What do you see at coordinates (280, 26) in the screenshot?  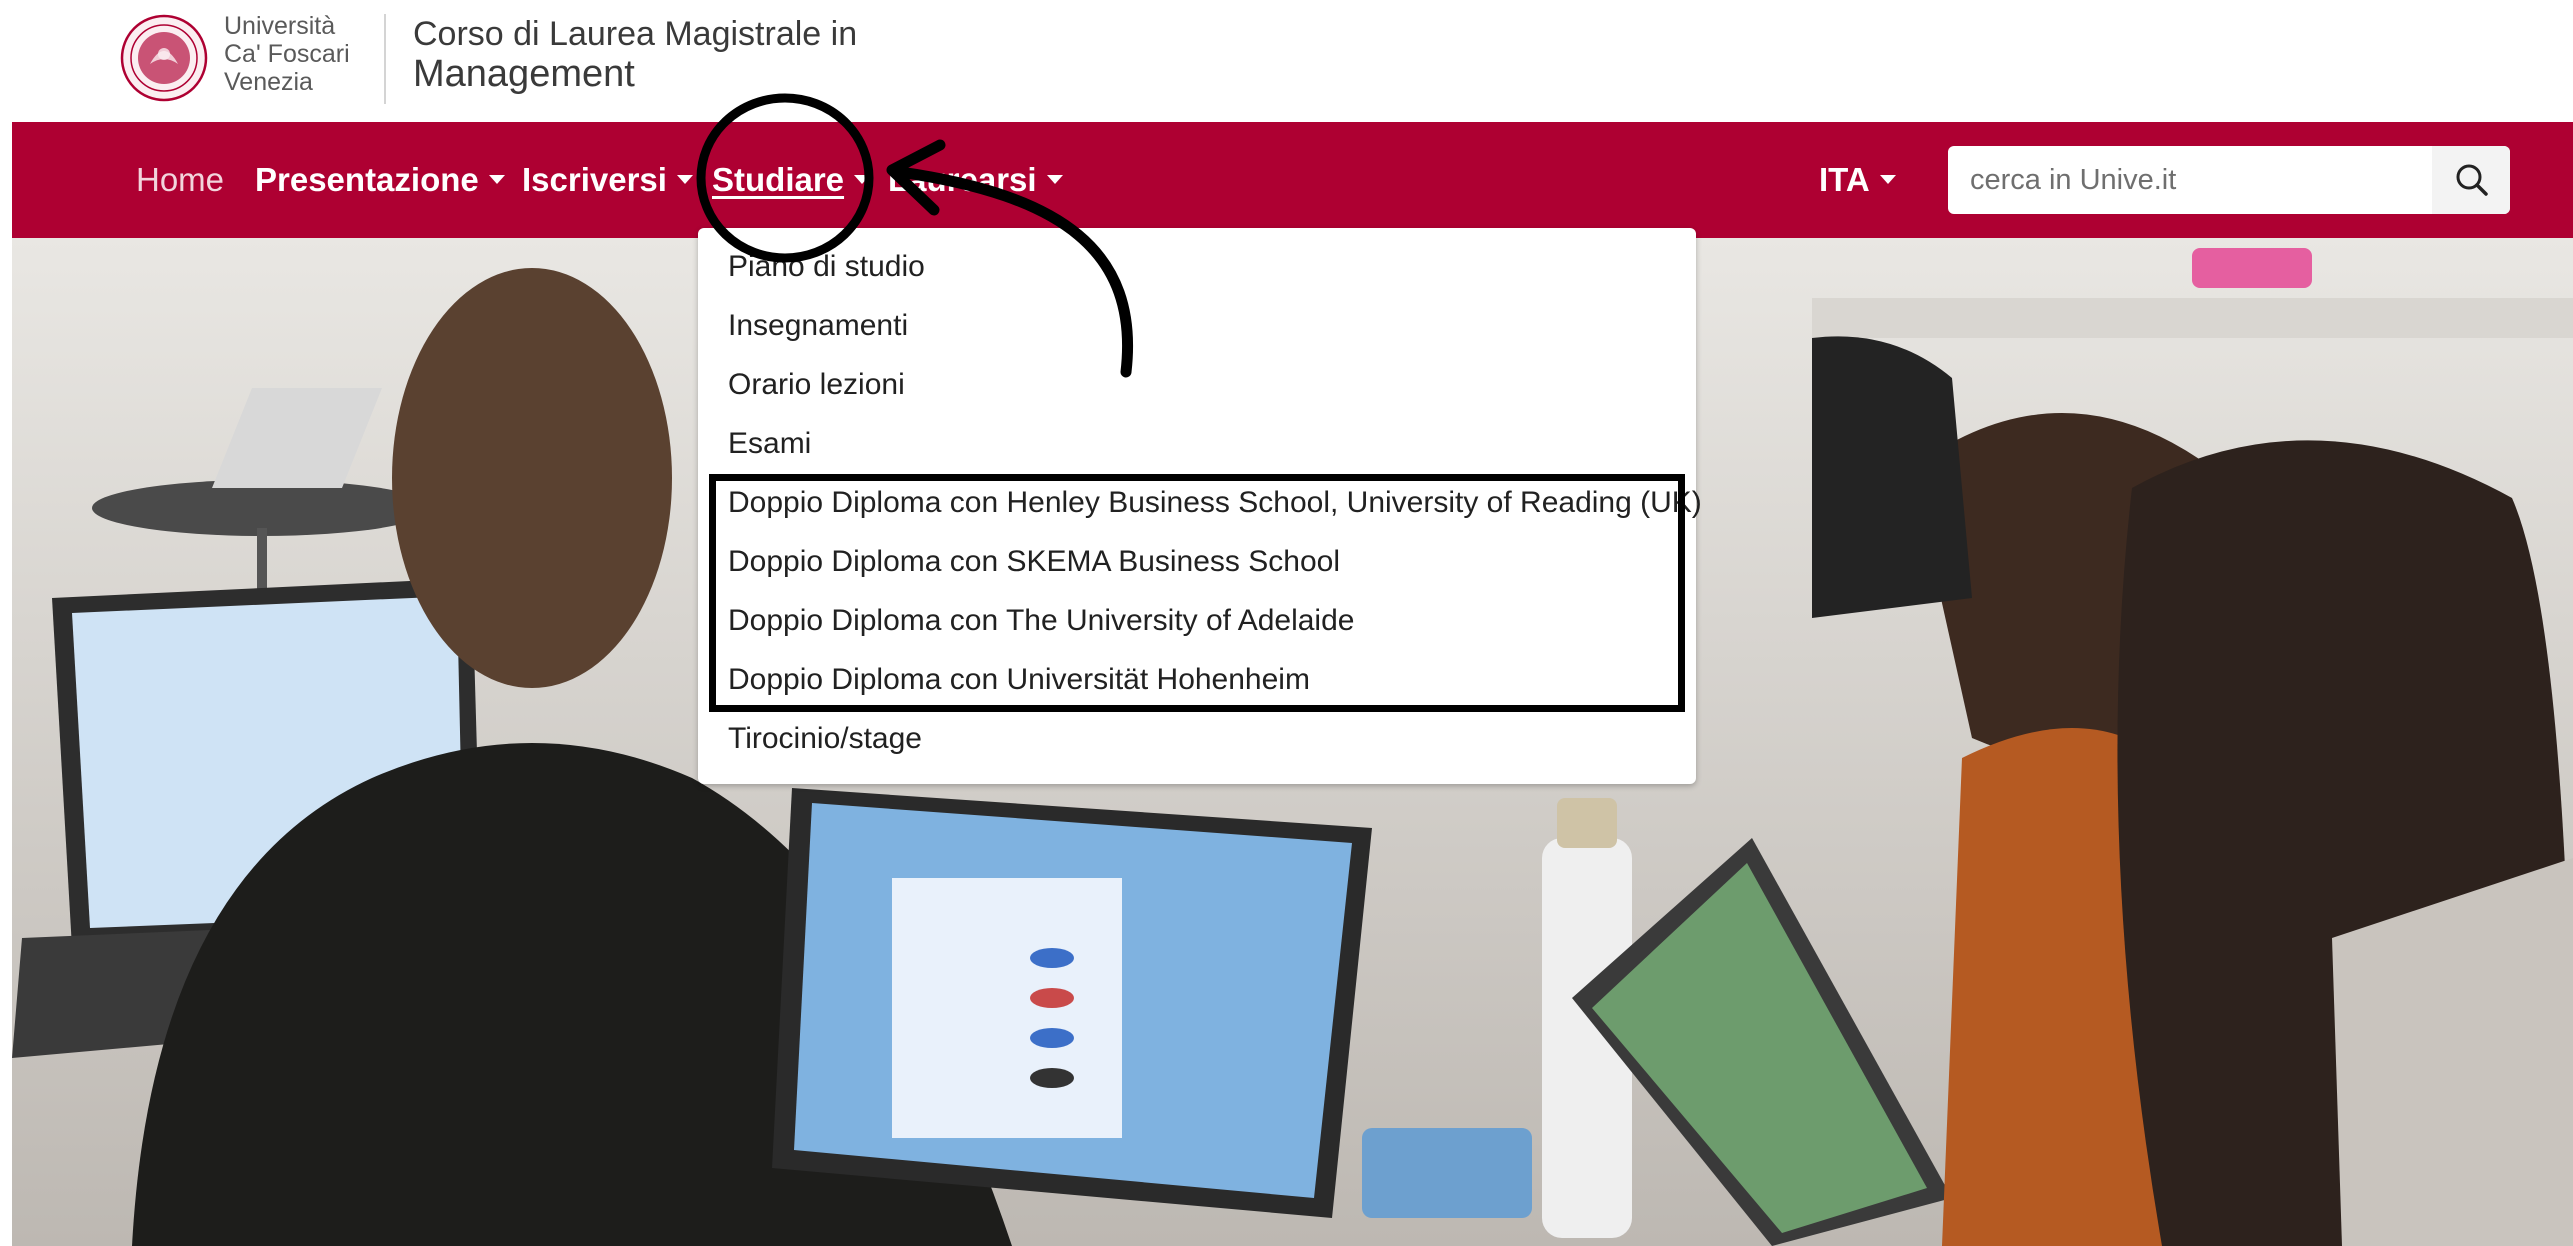 I see `university-name-line1: Università` at bounding box center [280, 26].